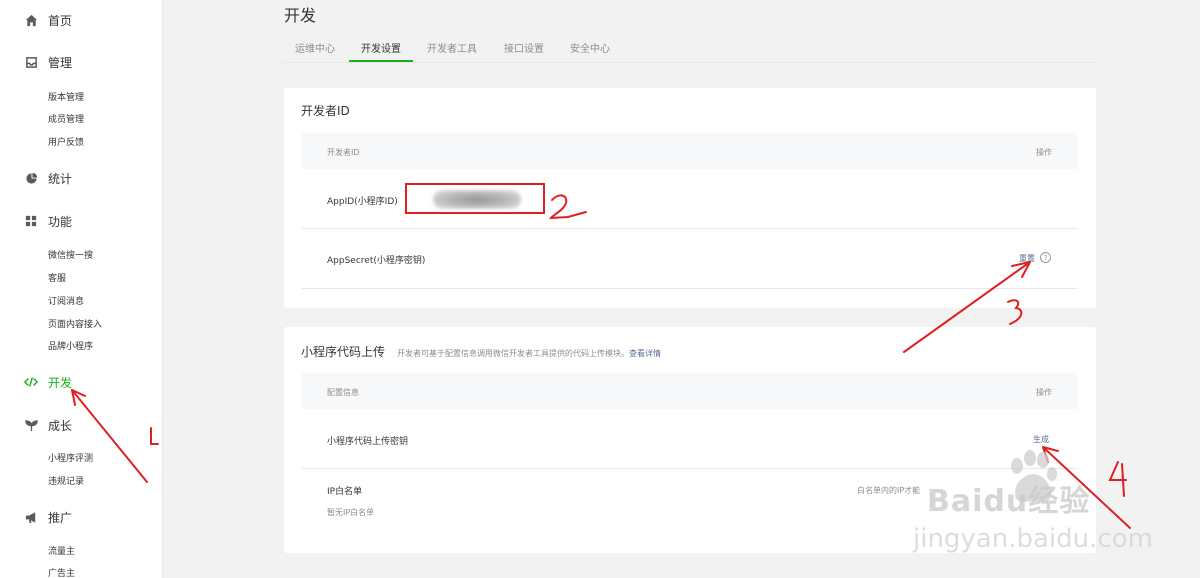  I want to click on appid-label: AppID(小程序ID), so click(362, 202).